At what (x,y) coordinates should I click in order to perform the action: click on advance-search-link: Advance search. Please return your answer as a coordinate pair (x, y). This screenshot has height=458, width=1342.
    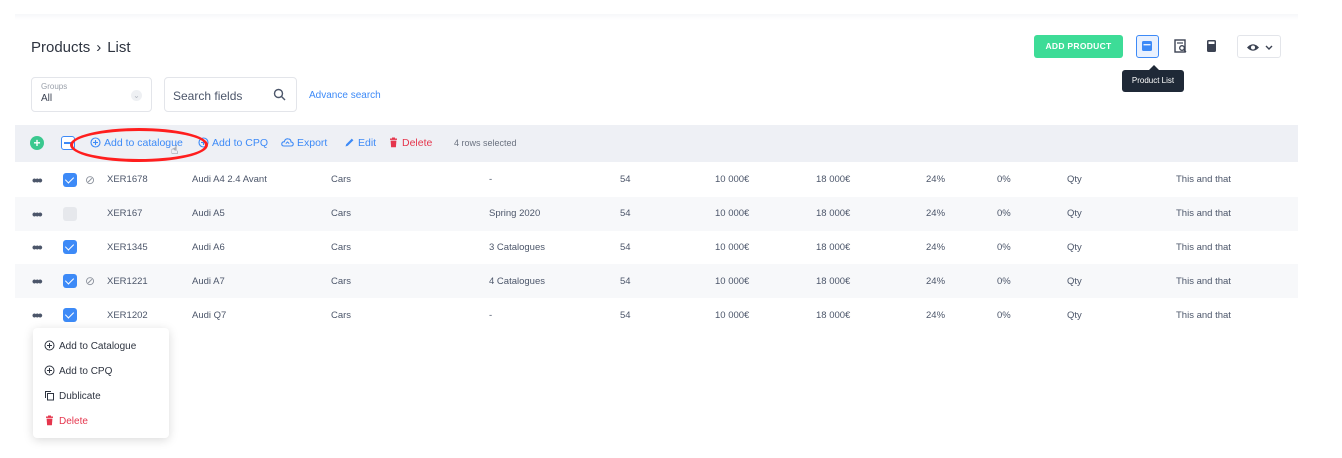
    Looking at the image, I should click on (345, 95).